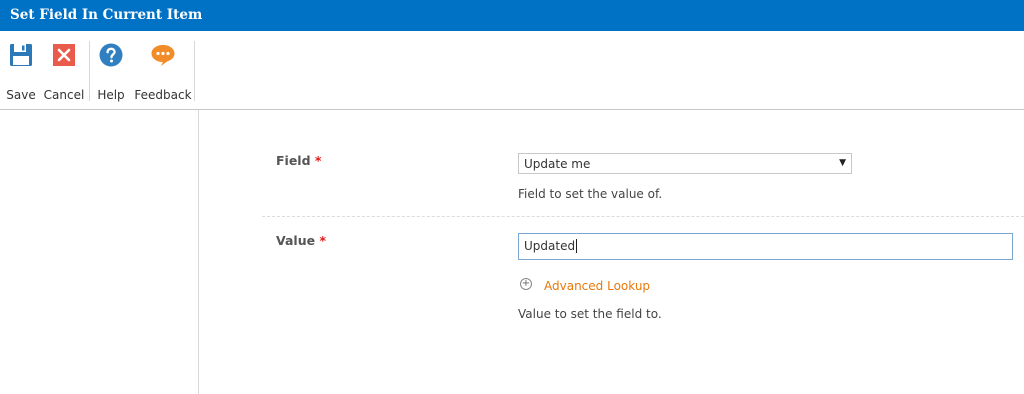  Describe the element at coordinates (111, 95) in the screenshot. I see `help-label: Help` at that location.